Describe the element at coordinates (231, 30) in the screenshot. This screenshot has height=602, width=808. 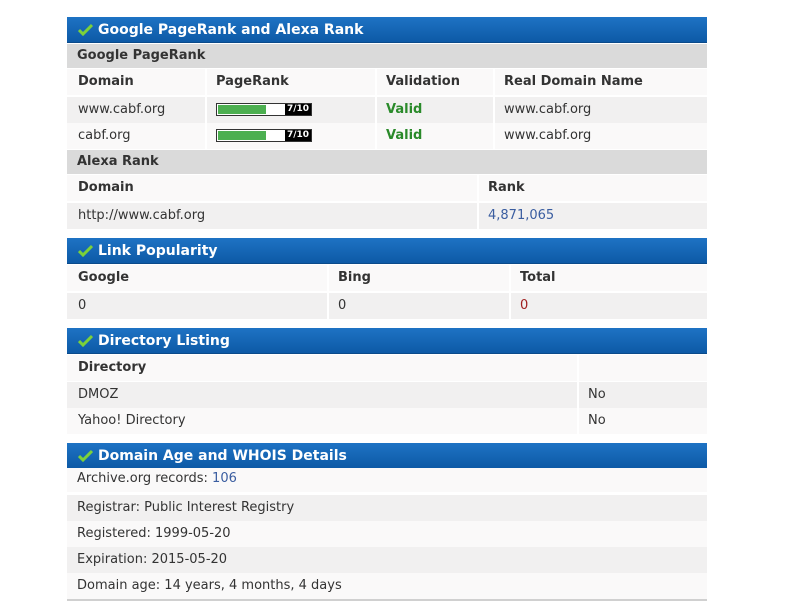
I see `section-title: Google PageRank and Alexa Rank` at that location.